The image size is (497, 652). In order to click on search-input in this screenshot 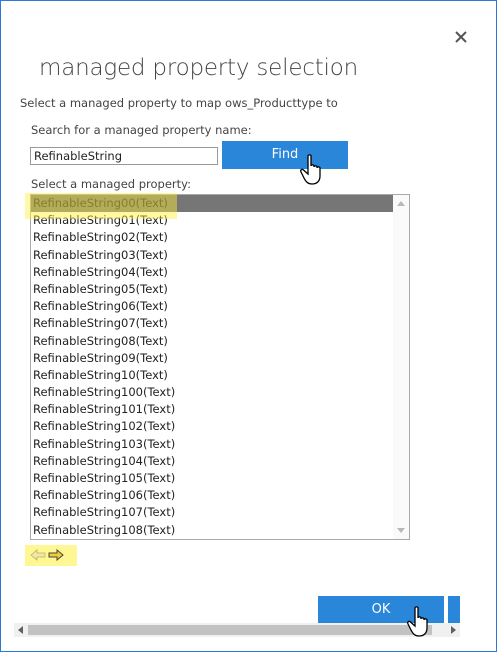, I will do `click(124, 156)`.